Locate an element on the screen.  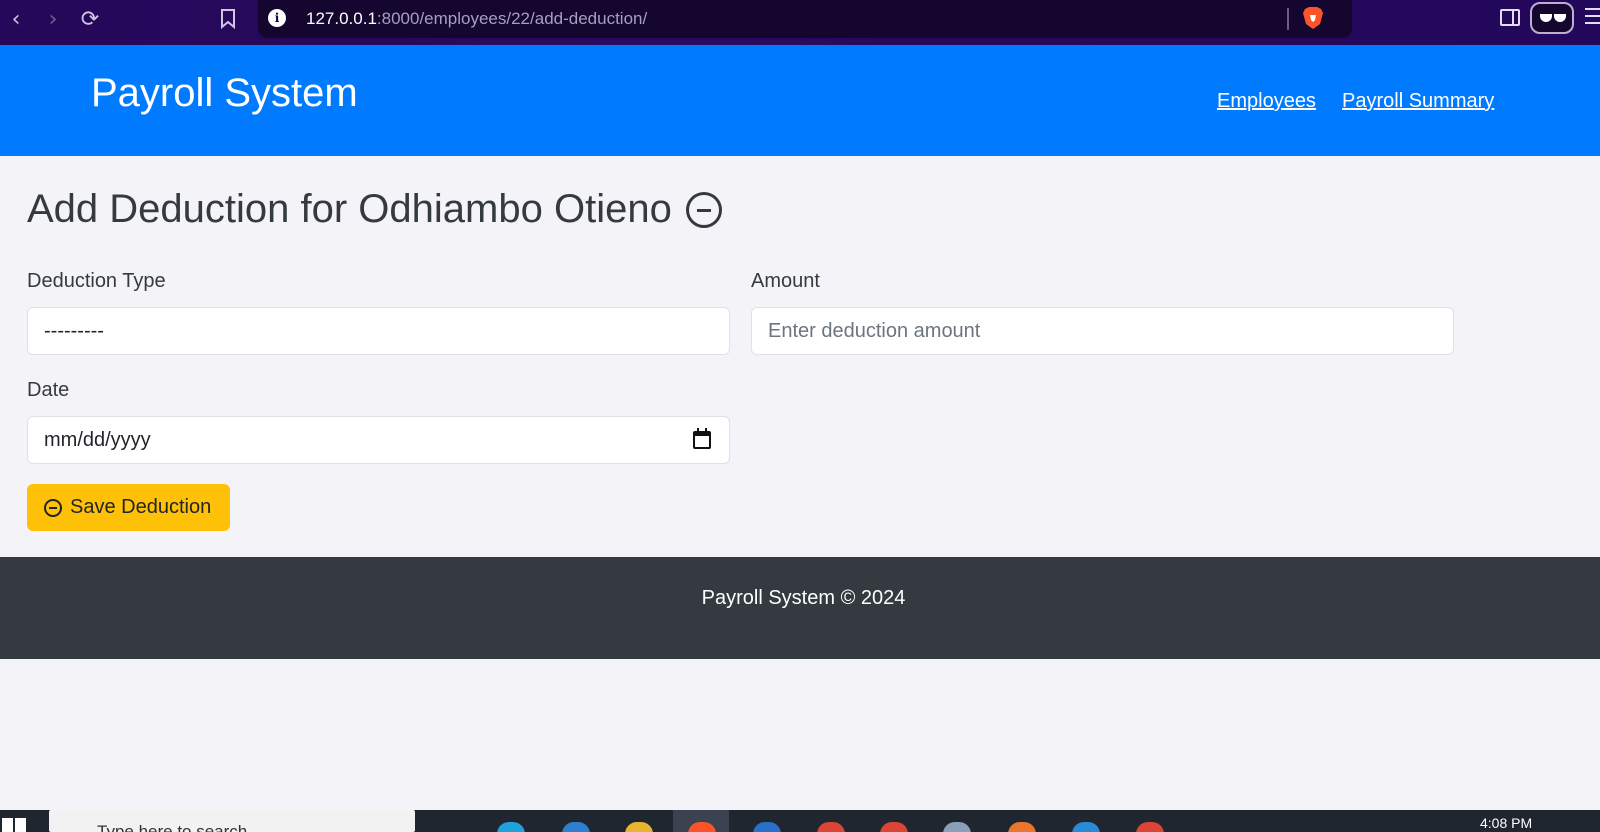
xampp-icon is located at coordinates (1022, 827).